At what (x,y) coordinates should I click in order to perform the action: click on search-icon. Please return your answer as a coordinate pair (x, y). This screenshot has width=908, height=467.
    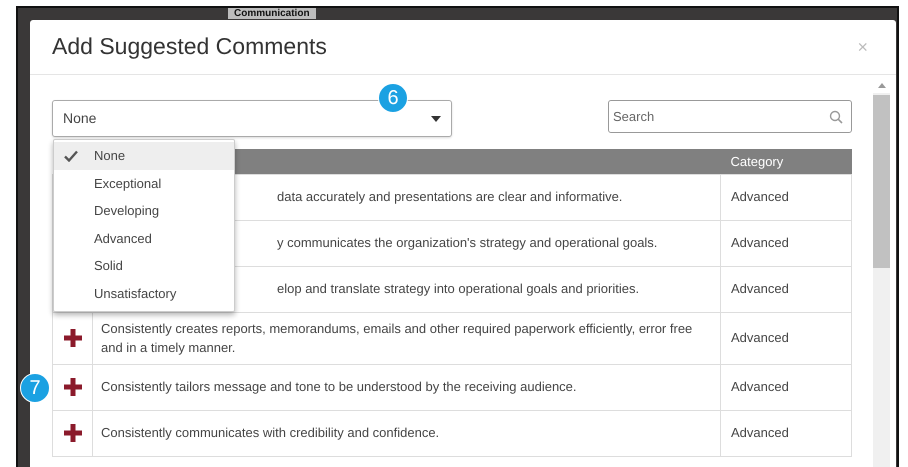
    Looking at the image, I should click on (836, 117).